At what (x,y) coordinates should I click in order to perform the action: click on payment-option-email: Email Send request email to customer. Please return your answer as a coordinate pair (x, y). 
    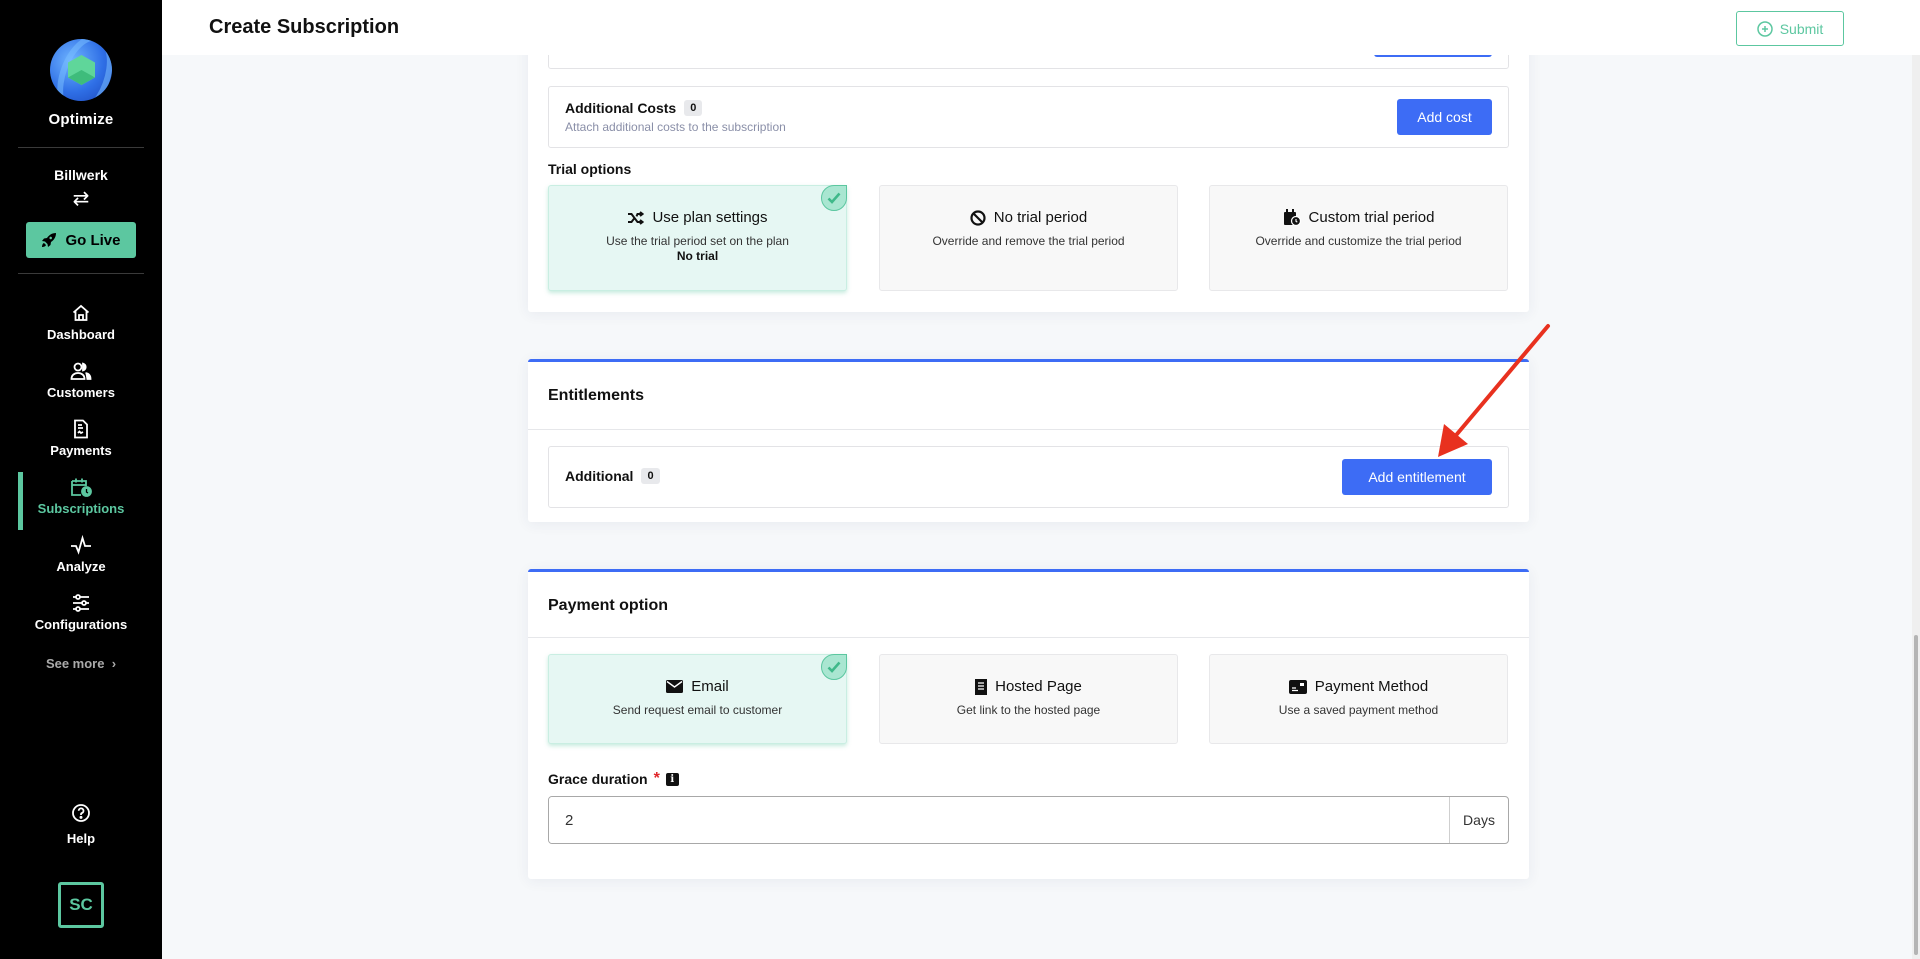
    Looking at the image, I should click on (697, 699).